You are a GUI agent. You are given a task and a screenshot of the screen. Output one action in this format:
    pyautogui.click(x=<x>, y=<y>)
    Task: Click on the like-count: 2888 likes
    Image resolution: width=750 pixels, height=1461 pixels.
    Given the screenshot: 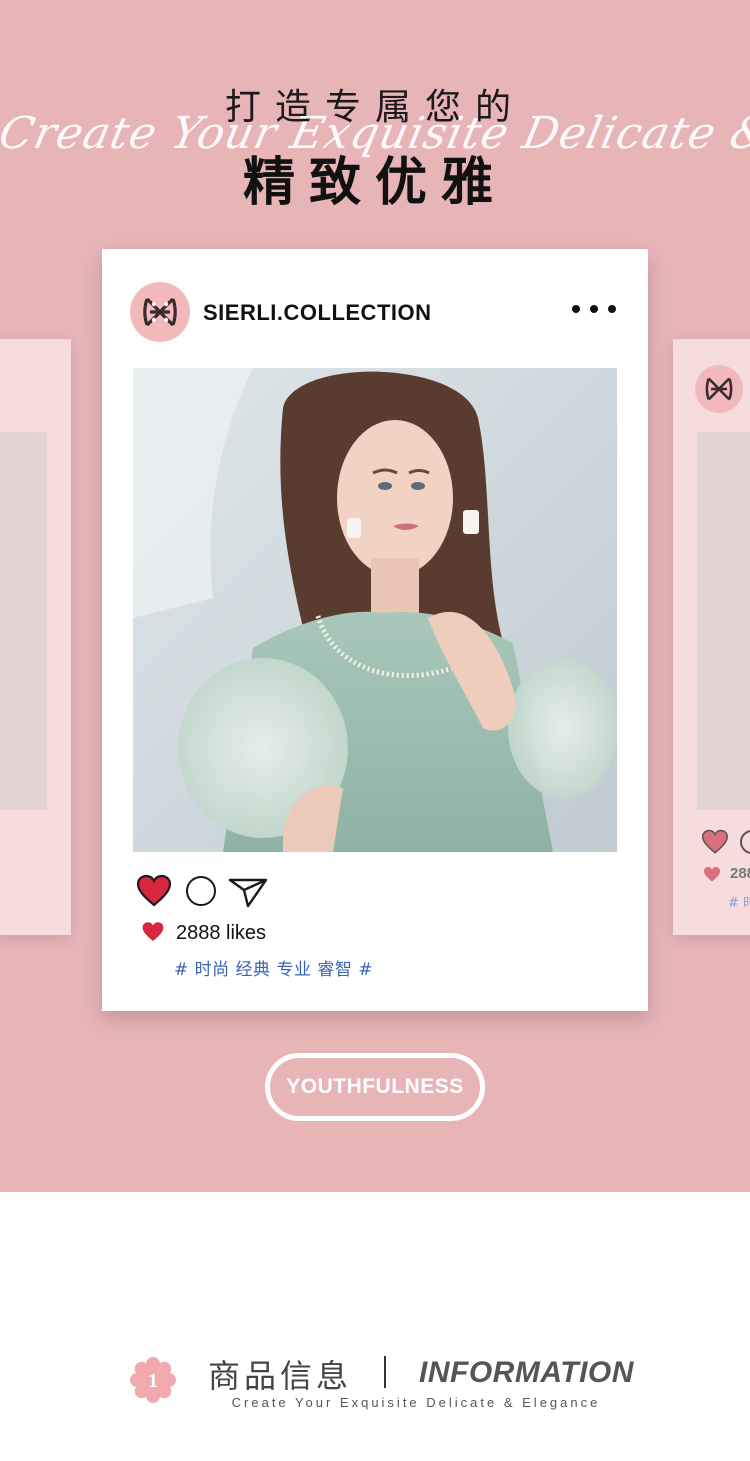 What is the action you would take?
    pyautogui.click(x=221, y=933)
    